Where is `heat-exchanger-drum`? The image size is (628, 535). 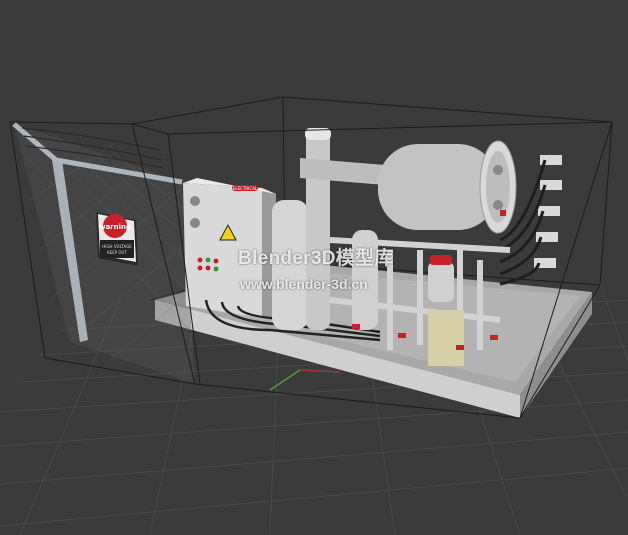
heat-exchanger-drum is located at coordinates (447, 187).